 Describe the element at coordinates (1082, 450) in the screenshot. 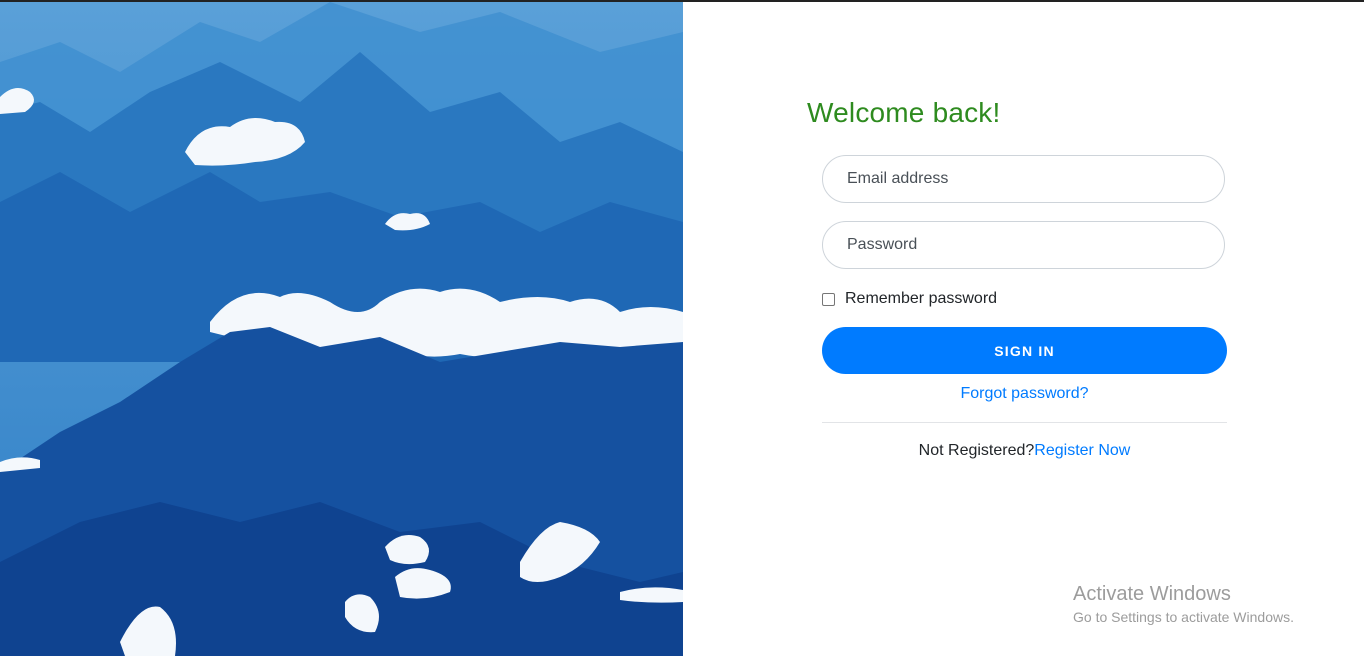

I see `register-now-link: Register Now` at that location.